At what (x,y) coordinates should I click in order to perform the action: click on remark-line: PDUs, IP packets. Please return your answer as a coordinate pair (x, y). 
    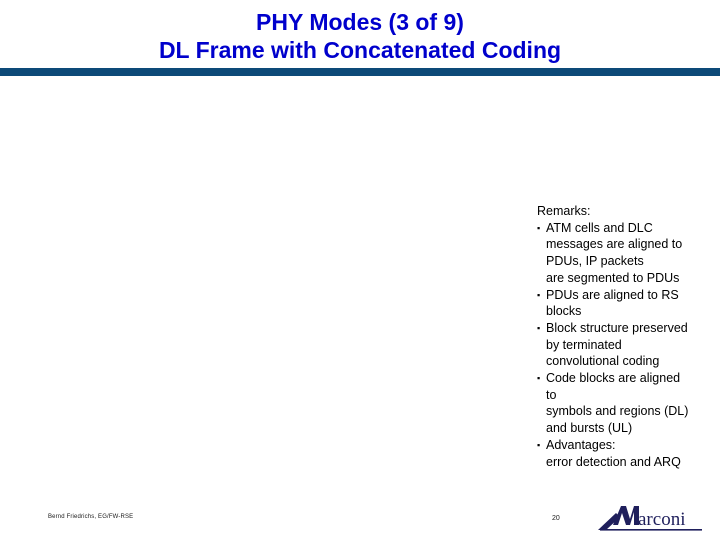
    Looking at the image, I should click on (595, 261).